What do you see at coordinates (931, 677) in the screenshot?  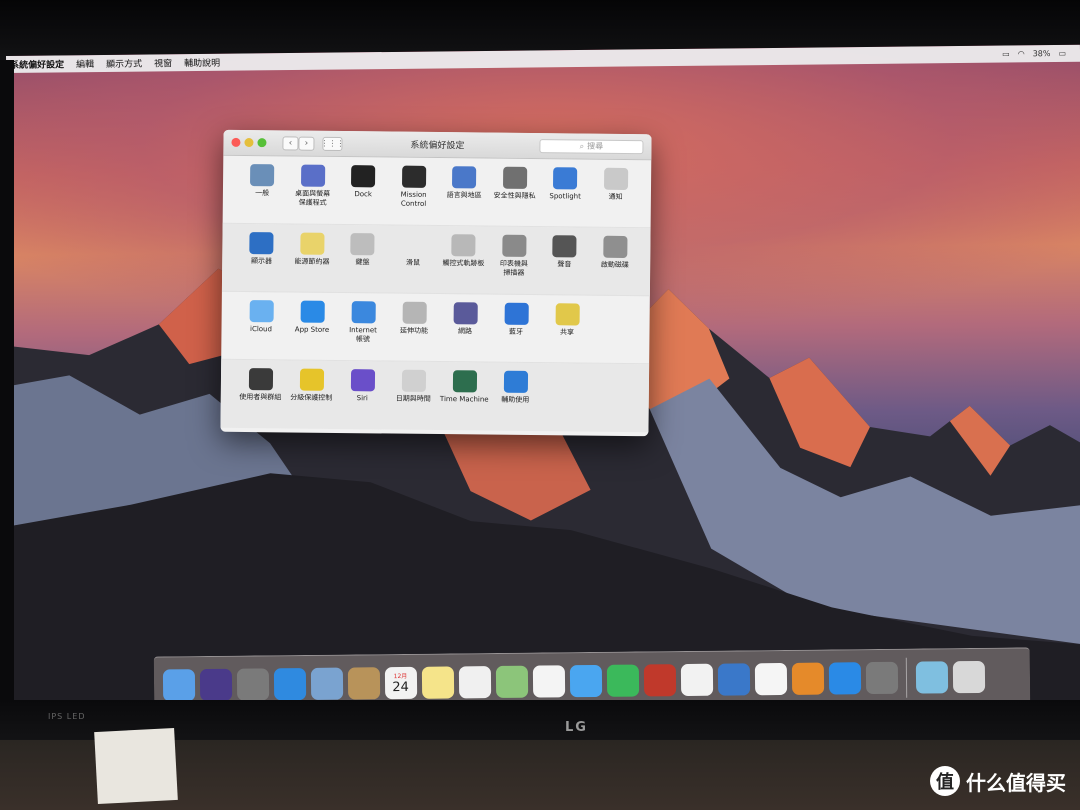 I see `downloads-folder-icon` at bounding box center [931, 677].